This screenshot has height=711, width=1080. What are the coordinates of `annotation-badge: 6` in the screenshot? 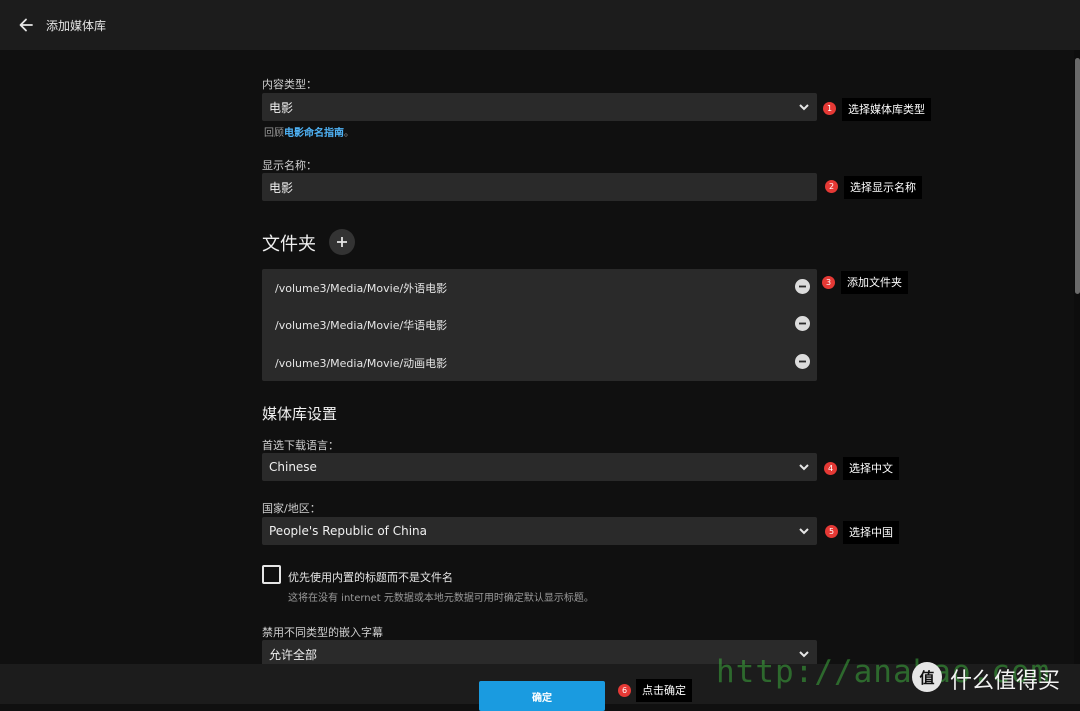 It's located at (624, 690).